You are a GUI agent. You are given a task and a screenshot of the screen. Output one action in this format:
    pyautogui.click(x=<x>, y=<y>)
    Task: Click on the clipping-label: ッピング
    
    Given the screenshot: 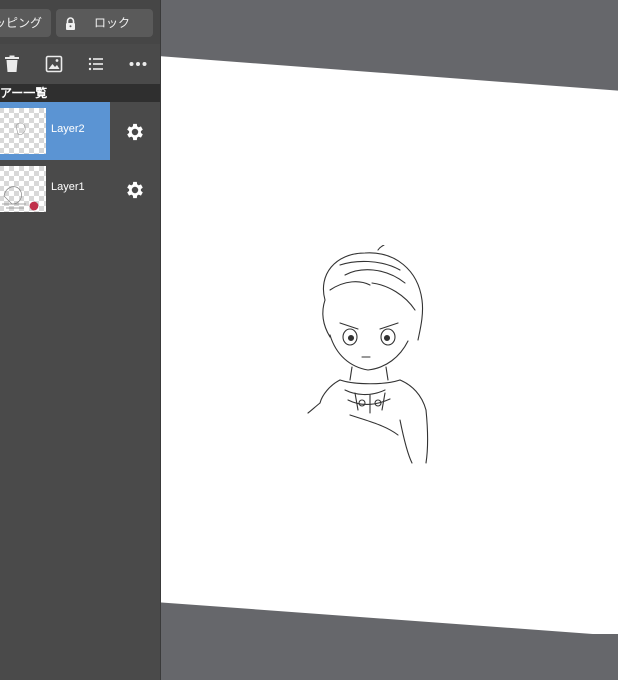 What is the action you would take?
    pyautogui.click(x=21, y=23)
    